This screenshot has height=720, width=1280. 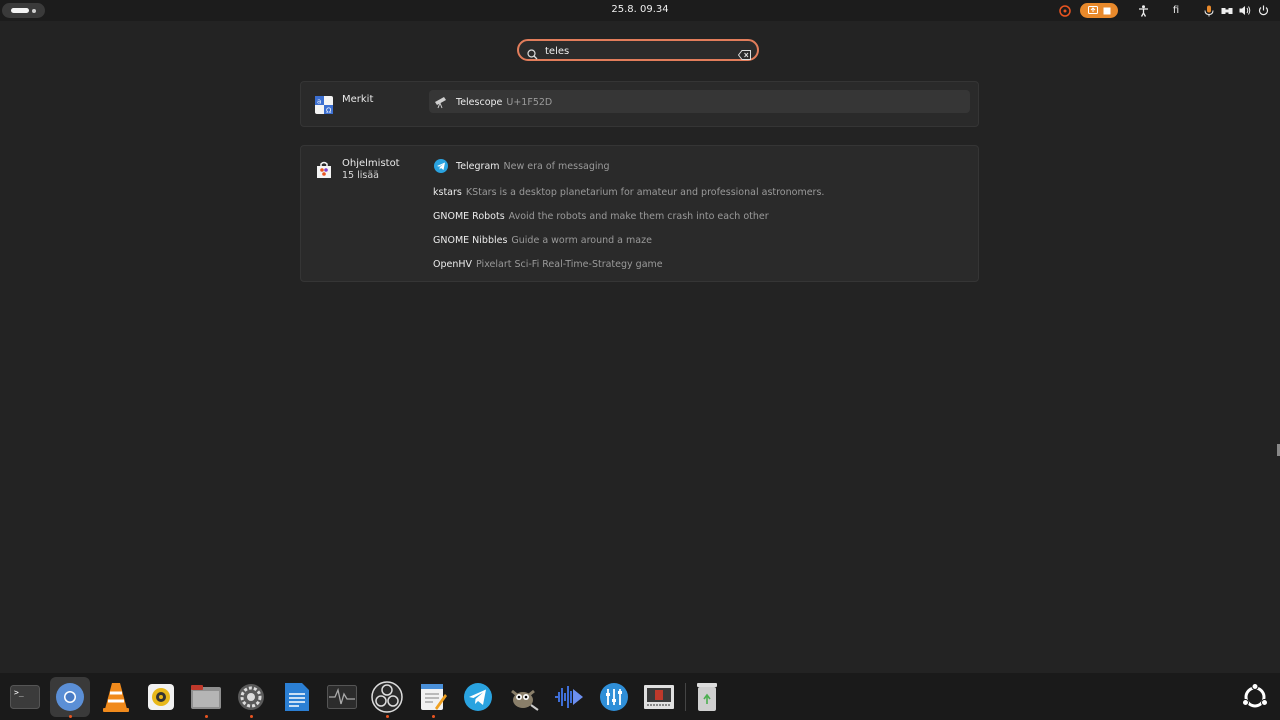 I want to click on gimp-icon, so click(x=525, y=700).